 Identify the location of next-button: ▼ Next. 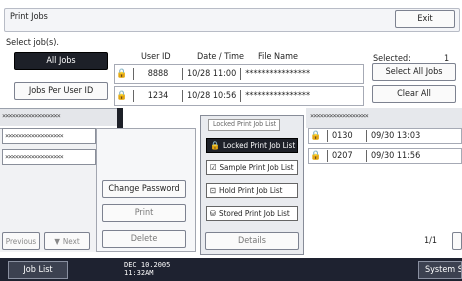
(67, 241).